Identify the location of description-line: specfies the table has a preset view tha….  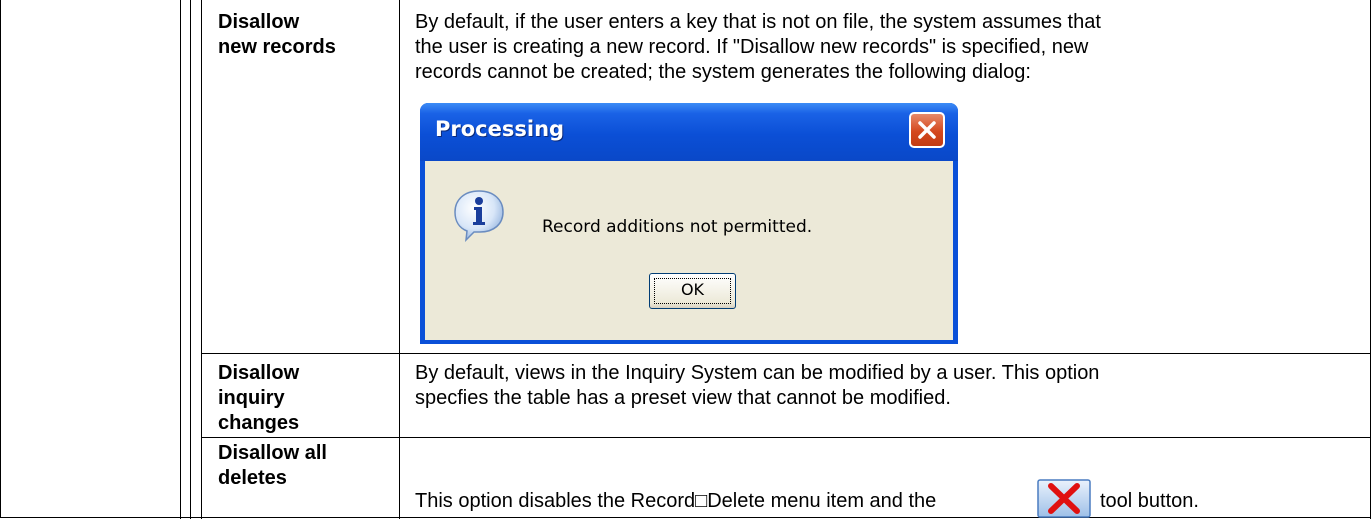
(683, 398).